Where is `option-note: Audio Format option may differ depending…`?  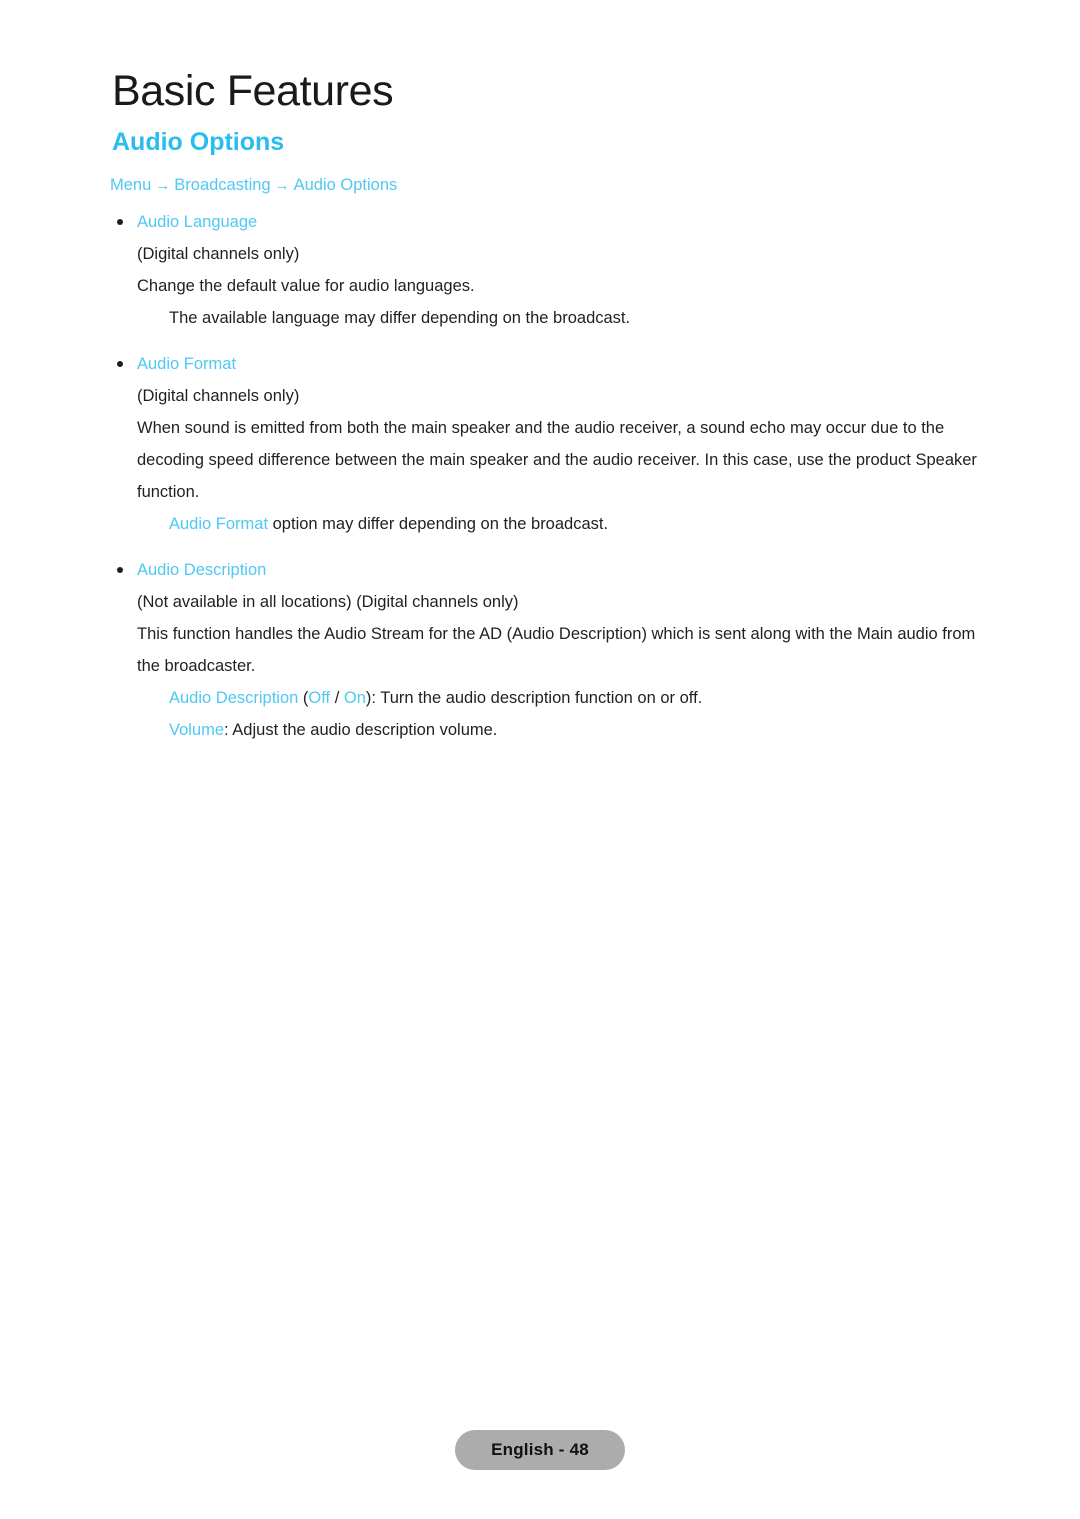 option-note: Audio Format option may differ depending… is located at coordinates (552, 524).